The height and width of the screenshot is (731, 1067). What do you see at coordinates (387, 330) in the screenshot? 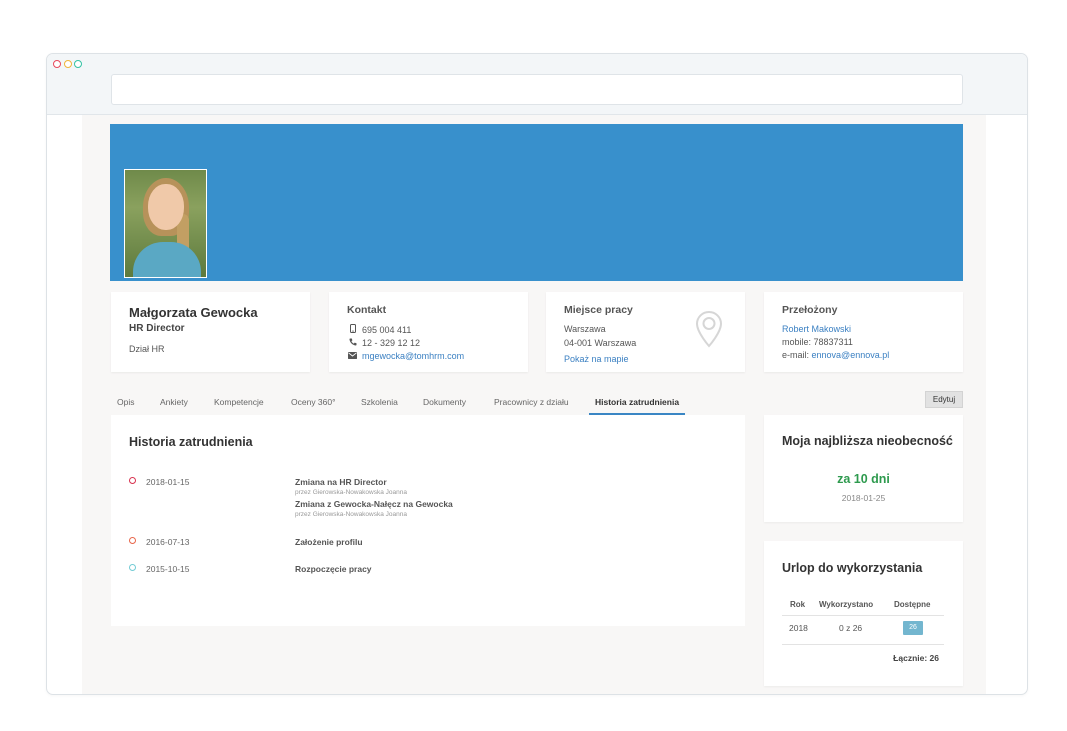
I see `mobile-number: 695 004 411` at bounding box center [387, 330].